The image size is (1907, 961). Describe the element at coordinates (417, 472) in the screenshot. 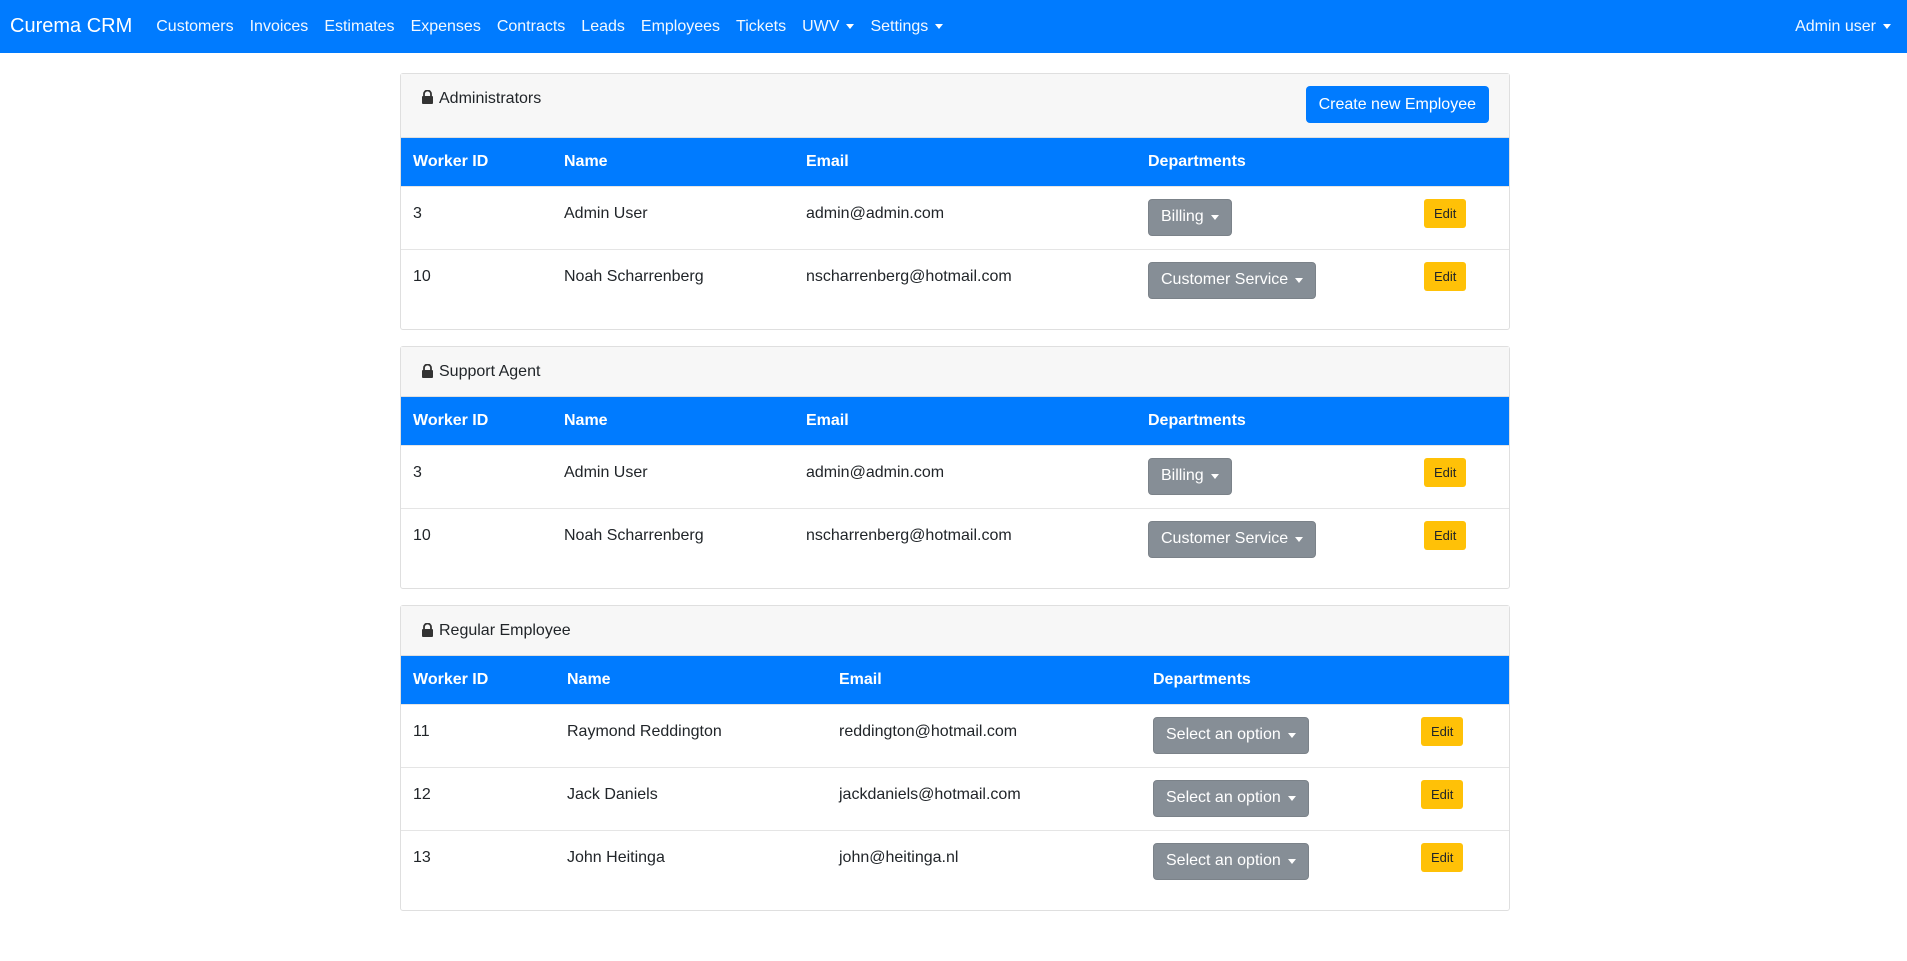

I see `worker-id-cell: 3` at that location.